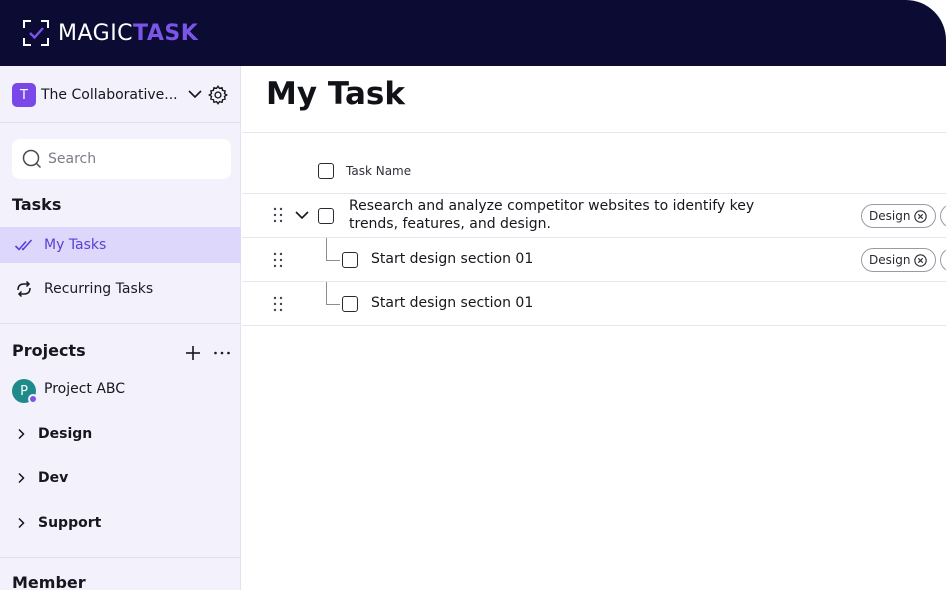 Image resolution: width=946 pixels, height=590 pixels. I want to click on sidebar-item-recurring-tasks: Recurring Tasks, so click(120, 289).